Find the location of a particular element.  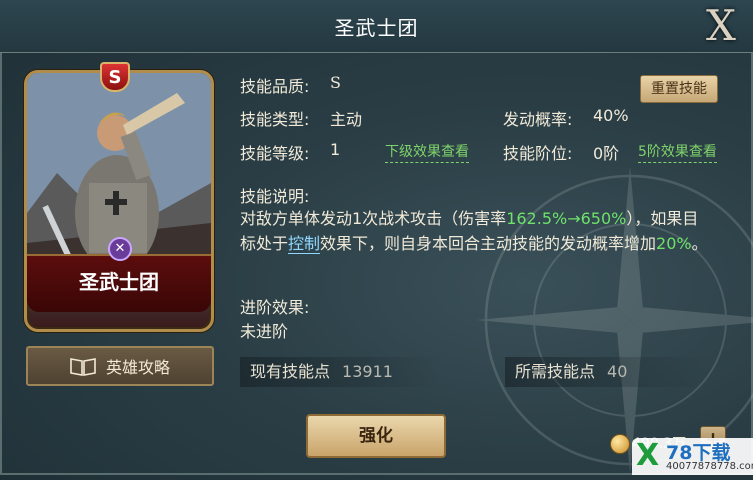

owned-points-value: 13911 is located at coordinates (367, 371).